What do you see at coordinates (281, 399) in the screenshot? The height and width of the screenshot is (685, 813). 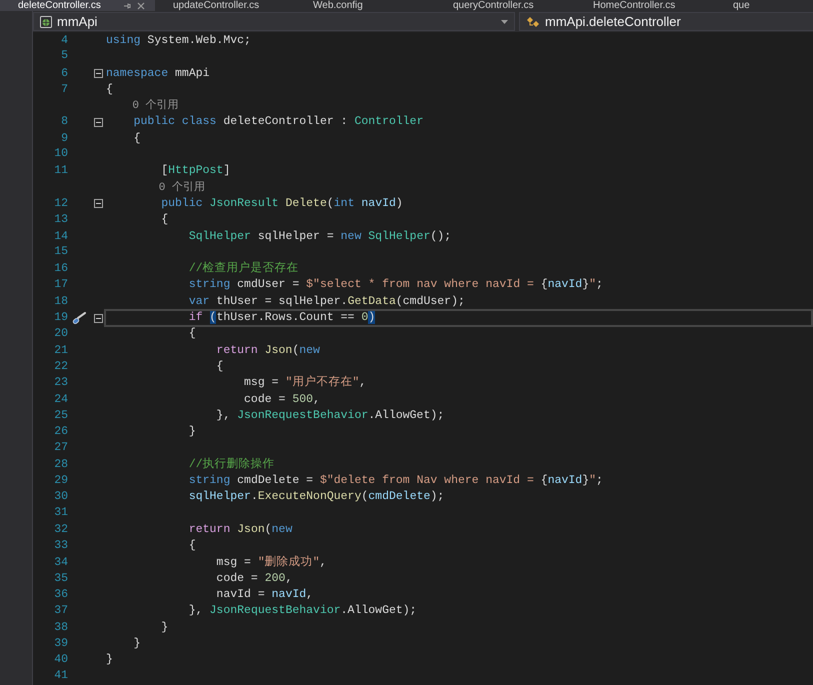 I see `code-line: code = 500,` at bounding box center [281, 399].